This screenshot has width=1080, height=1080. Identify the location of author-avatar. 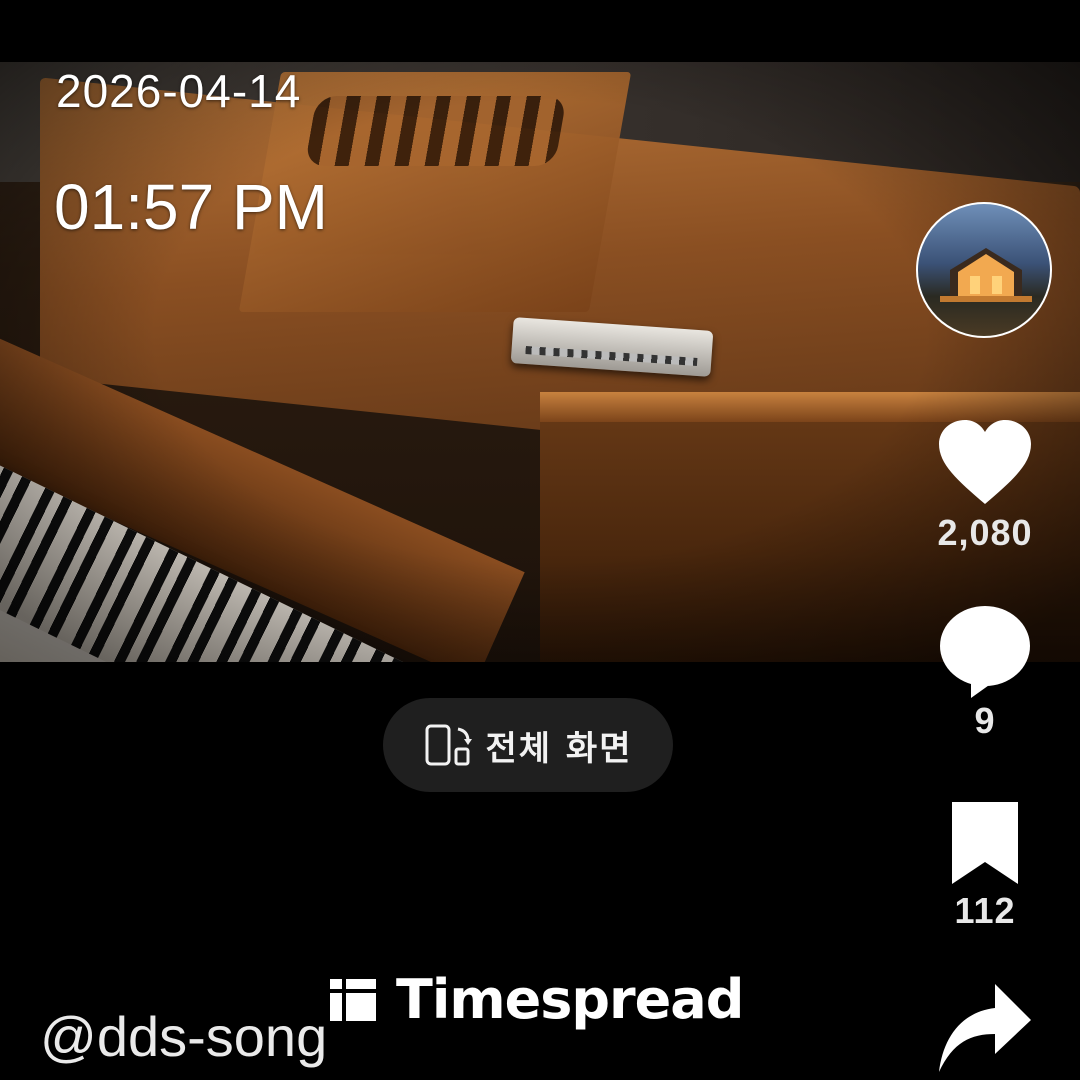
(984, 270).